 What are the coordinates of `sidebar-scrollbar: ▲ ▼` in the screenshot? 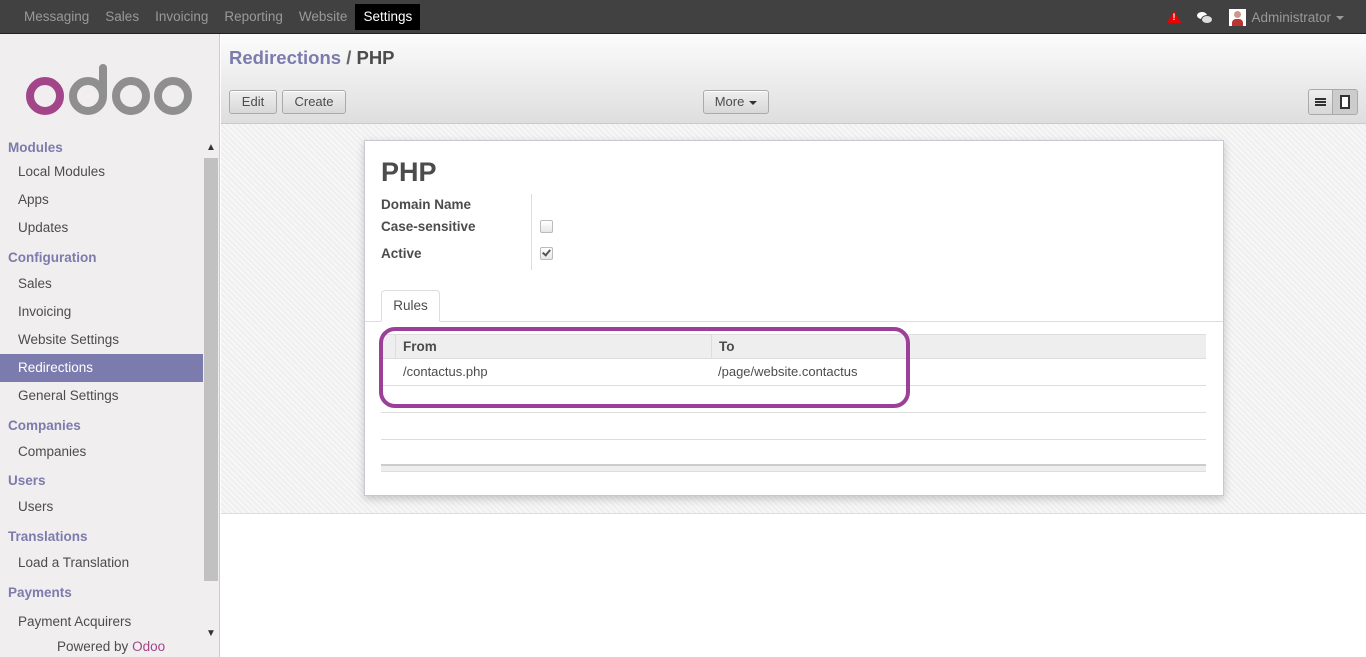 It's located at (211, 391).